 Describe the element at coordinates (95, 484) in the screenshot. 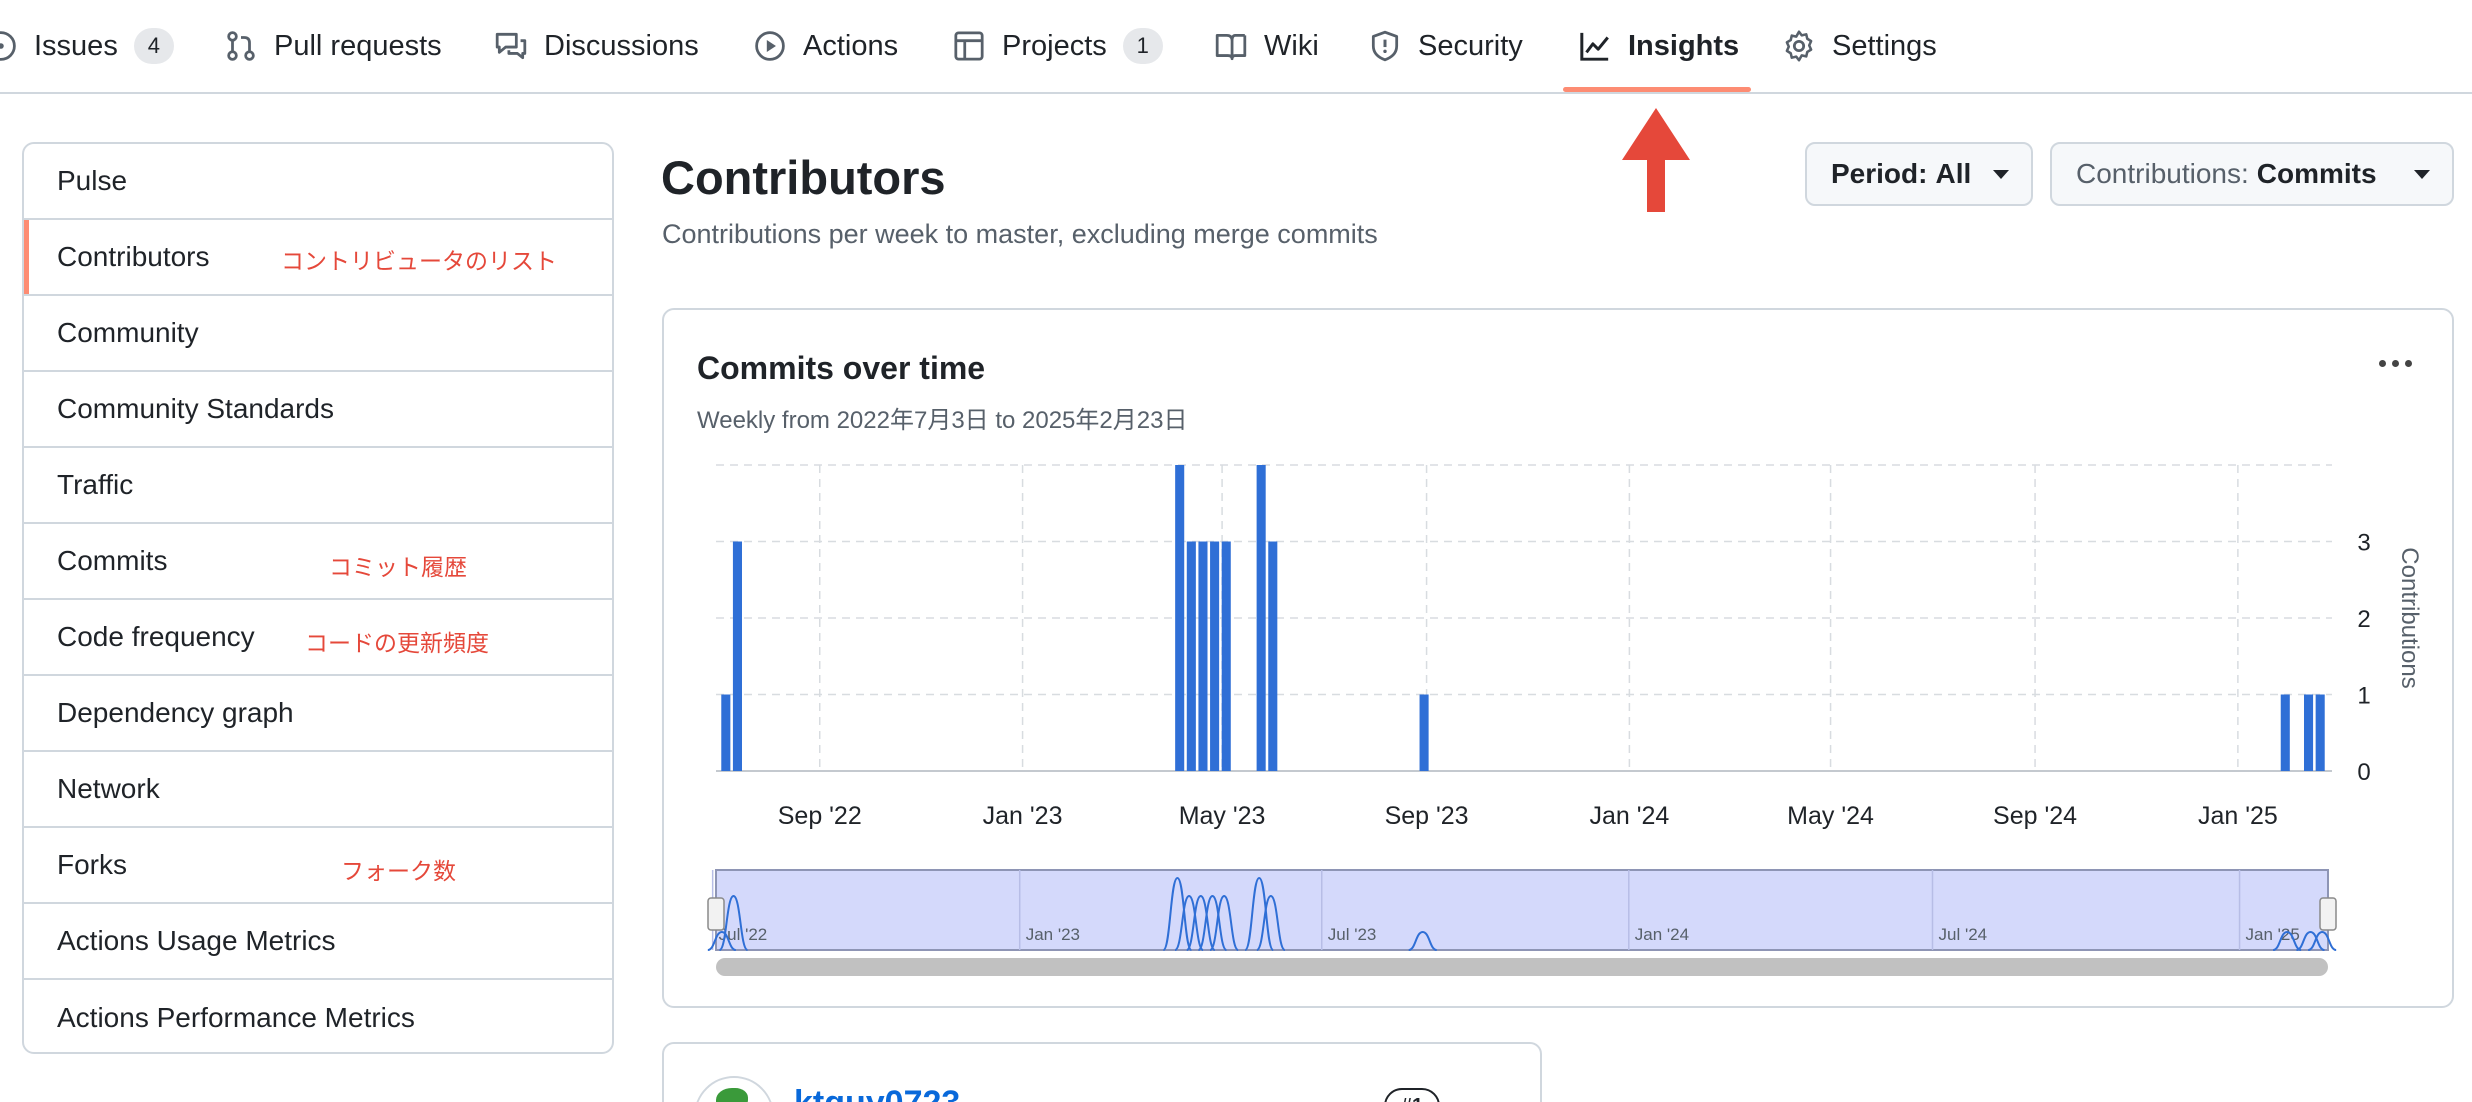

I see `sidebar-item-label: Traffic` at that location.